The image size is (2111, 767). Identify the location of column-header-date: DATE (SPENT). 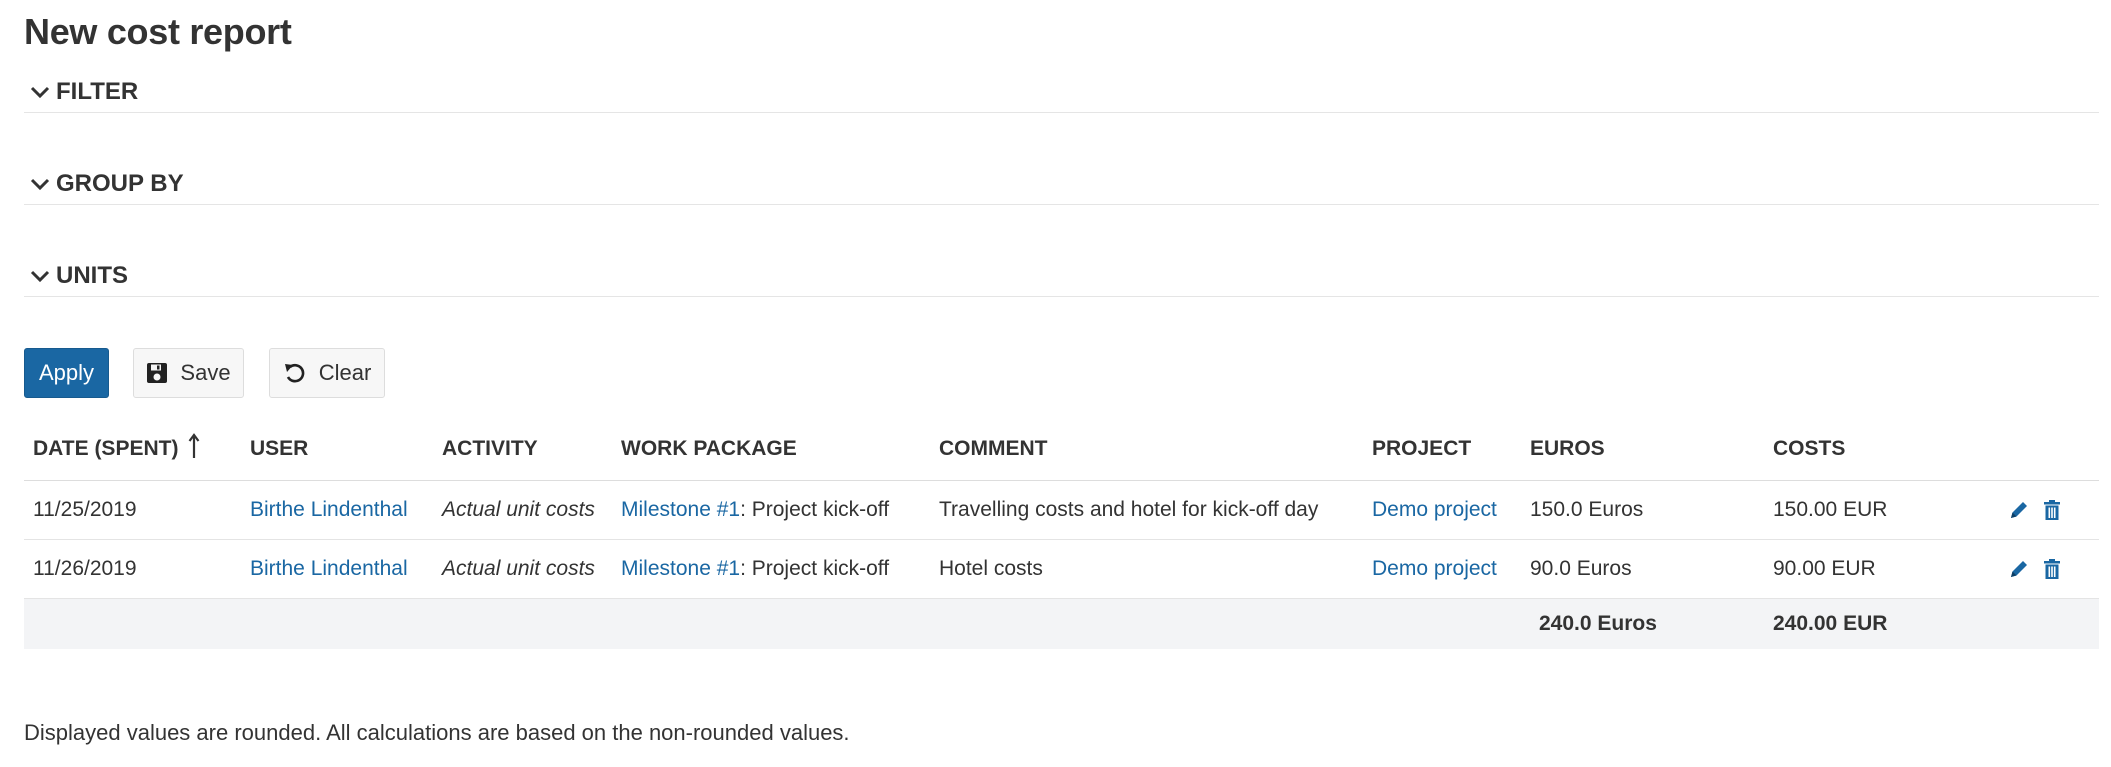
(132, 449).